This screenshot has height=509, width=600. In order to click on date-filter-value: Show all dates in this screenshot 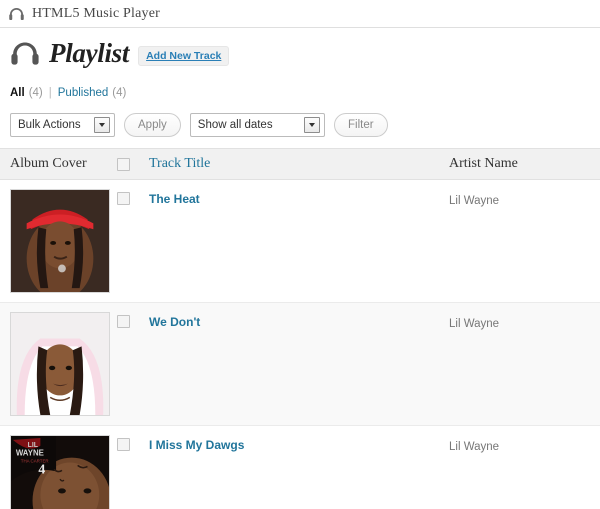, I will do `click(235, 125)`.